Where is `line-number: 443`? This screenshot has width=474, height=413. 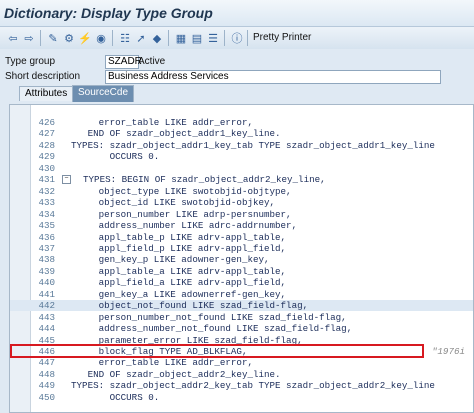
line-number: 443 is located at coordinates (46, 317).